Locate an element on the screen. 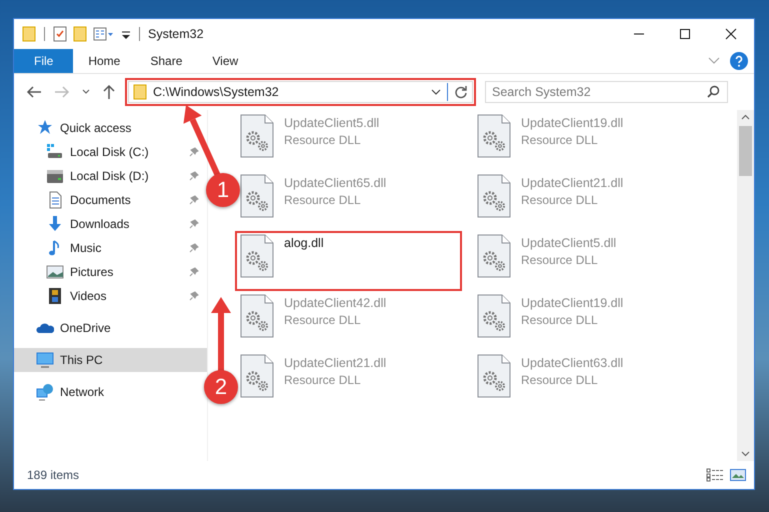 Image resolution: width=769 pixels, height=512 pixels. picture-icon is located at coordinates (55, 272).